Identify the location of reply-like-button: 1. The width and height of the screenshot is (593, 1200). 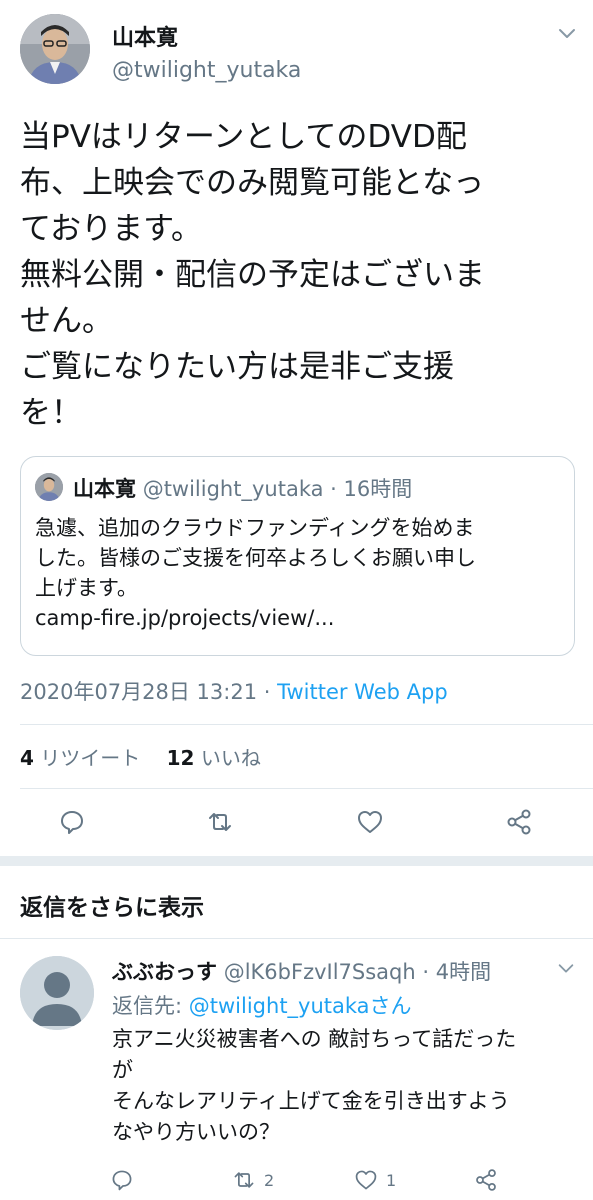
(375, 1180).